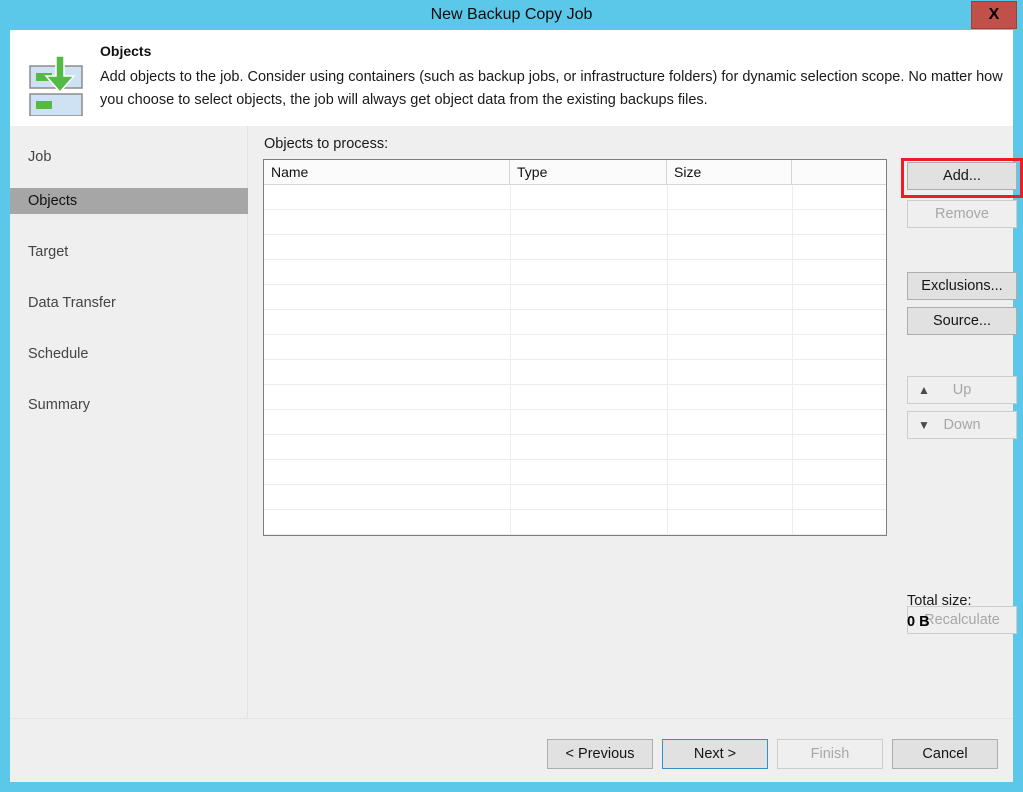  What do you see at coordinates (945, 754) in the screenshot?
I see `cancel-button: Cancel` at bounding box center [945, 754].